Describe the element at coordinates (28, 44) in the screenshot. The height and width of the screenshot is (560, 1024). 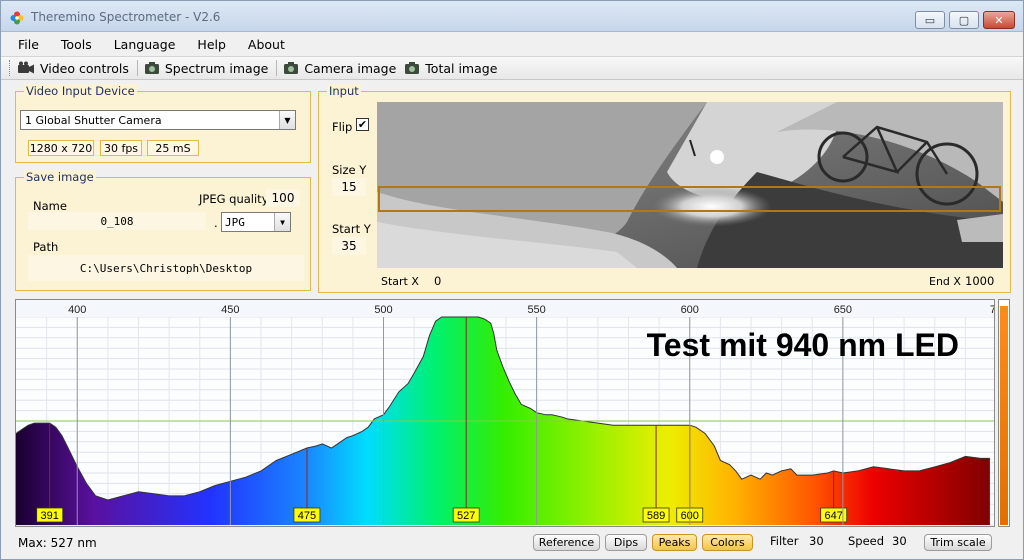
I see `menu-file: File` at that location.